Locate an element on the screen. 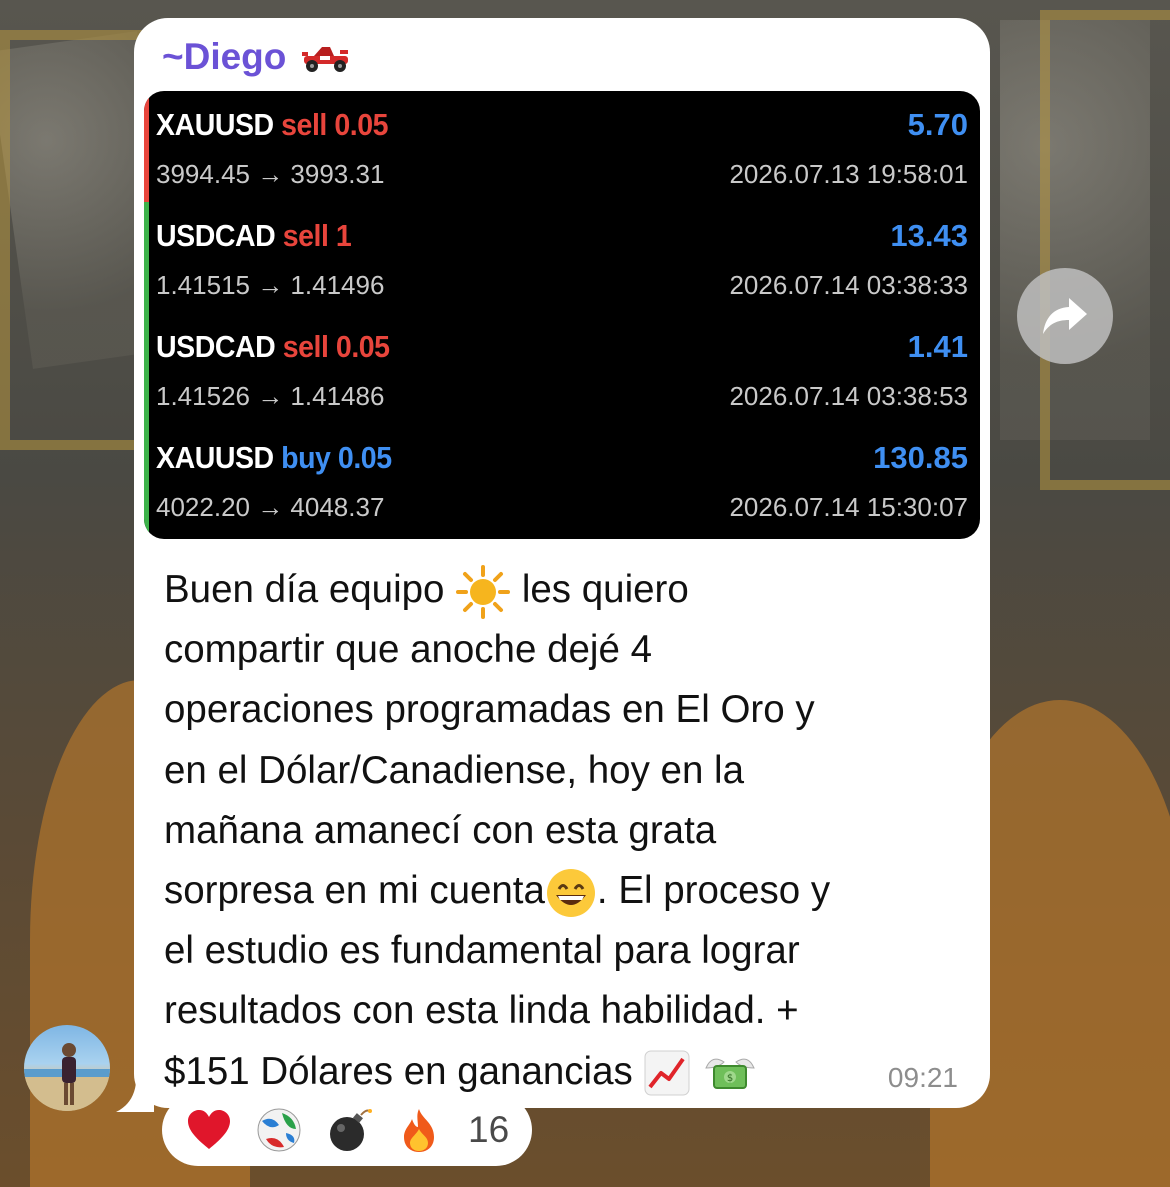 This screenshot has height=1187, width=1170. fire-icon is located at coordinates (419, 1130).